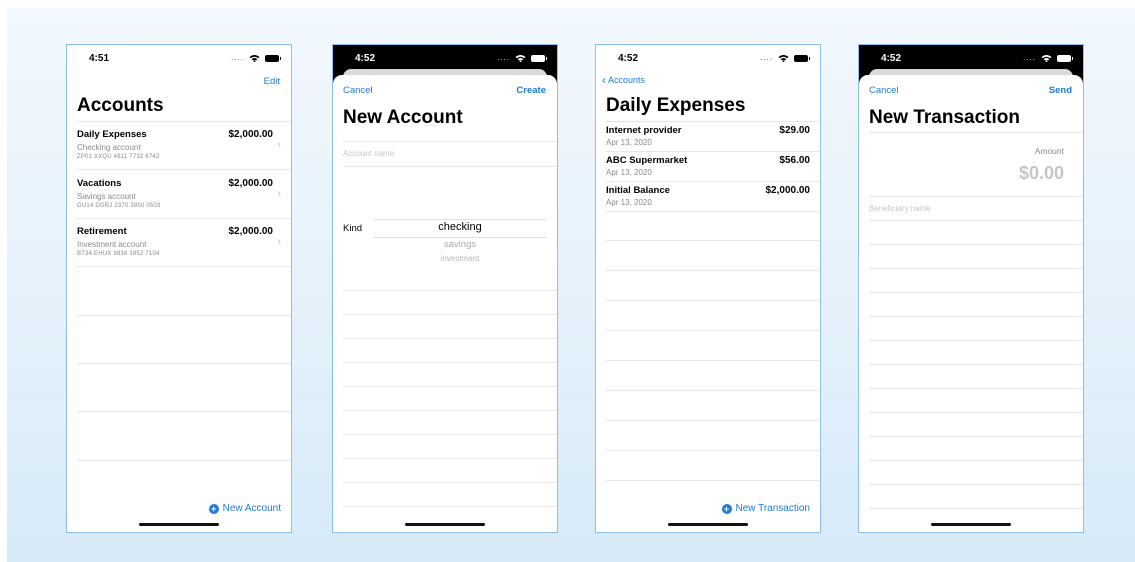 The height and width of the screenshot is (562, 1135). What do you see at coordinates (604, 80) in the screenshot?
I see `chevron-left-icon: ‹` at bounding box center [604, 80].